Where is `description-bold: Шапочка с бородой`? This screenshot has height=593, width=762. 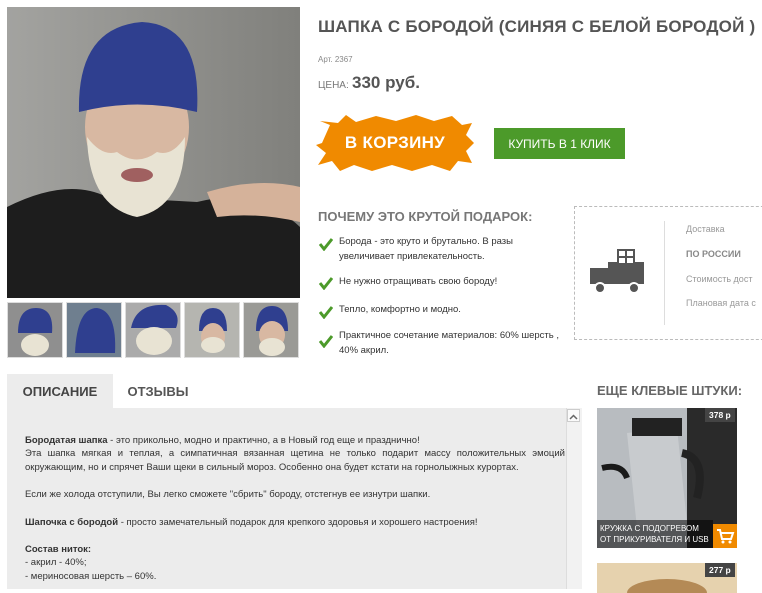
description-bold: Шапочка с бородой is located at coordinates (72, 522).